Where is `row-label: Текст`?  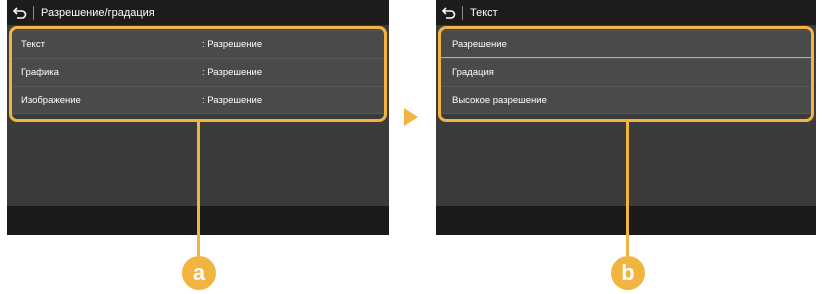 row-label: Текст is located at coordinates (33, 44).